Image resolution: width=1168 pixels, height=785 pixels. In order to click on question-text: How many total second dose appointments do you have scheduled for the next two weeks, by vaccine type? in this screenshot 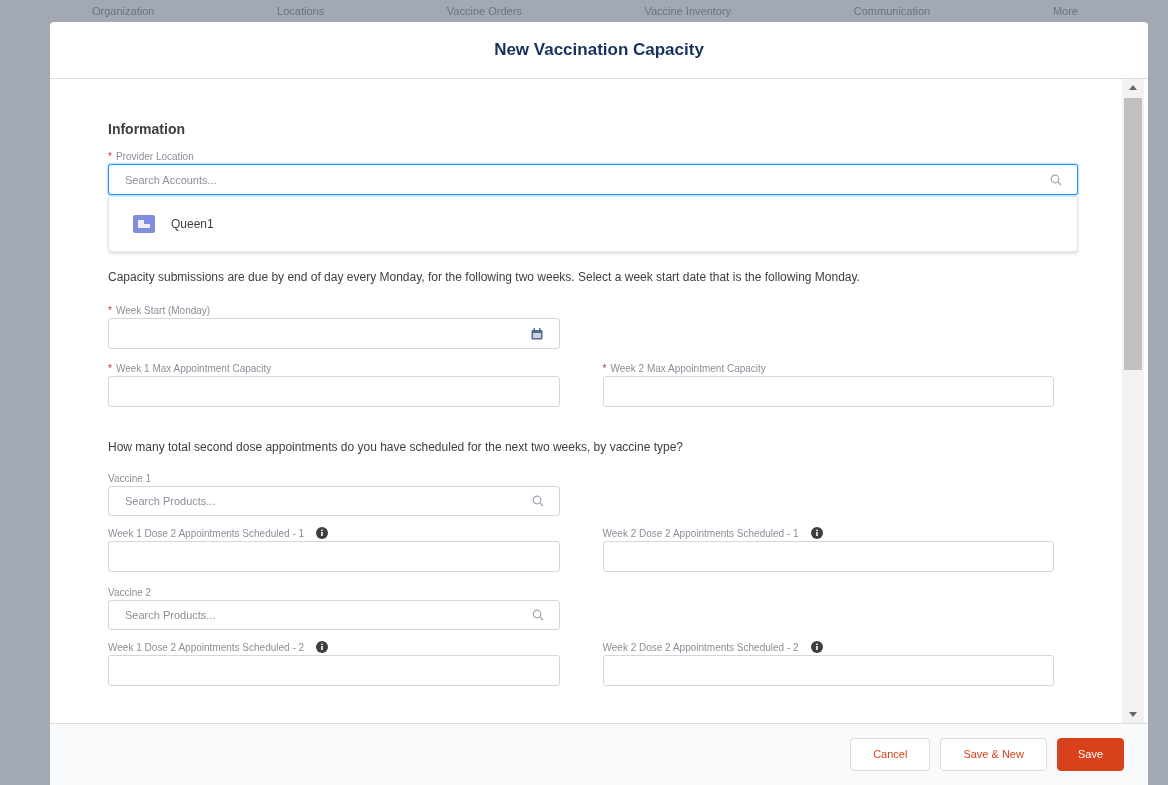, I will do `click(396, 447)`.